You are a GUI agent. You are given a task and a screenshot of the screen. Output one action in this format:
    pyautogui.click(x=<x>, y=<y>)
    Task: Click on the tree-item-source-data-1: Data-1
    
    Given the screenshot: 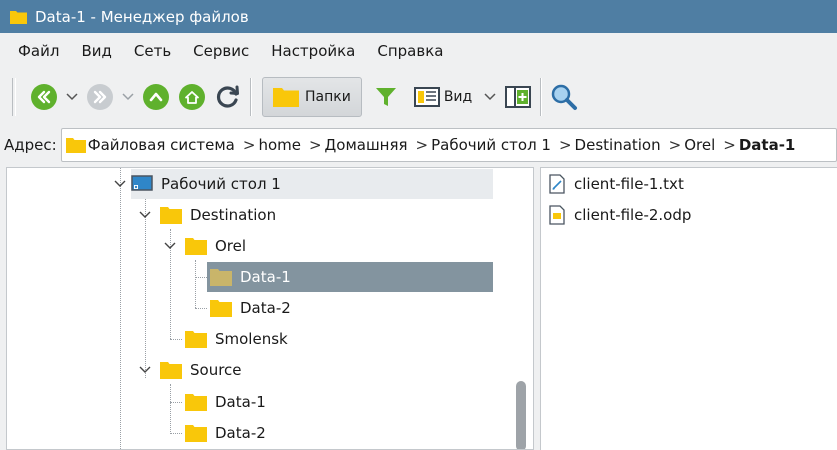 What is the action you would take?
    pyautogui.click(x=225, y=402)
    